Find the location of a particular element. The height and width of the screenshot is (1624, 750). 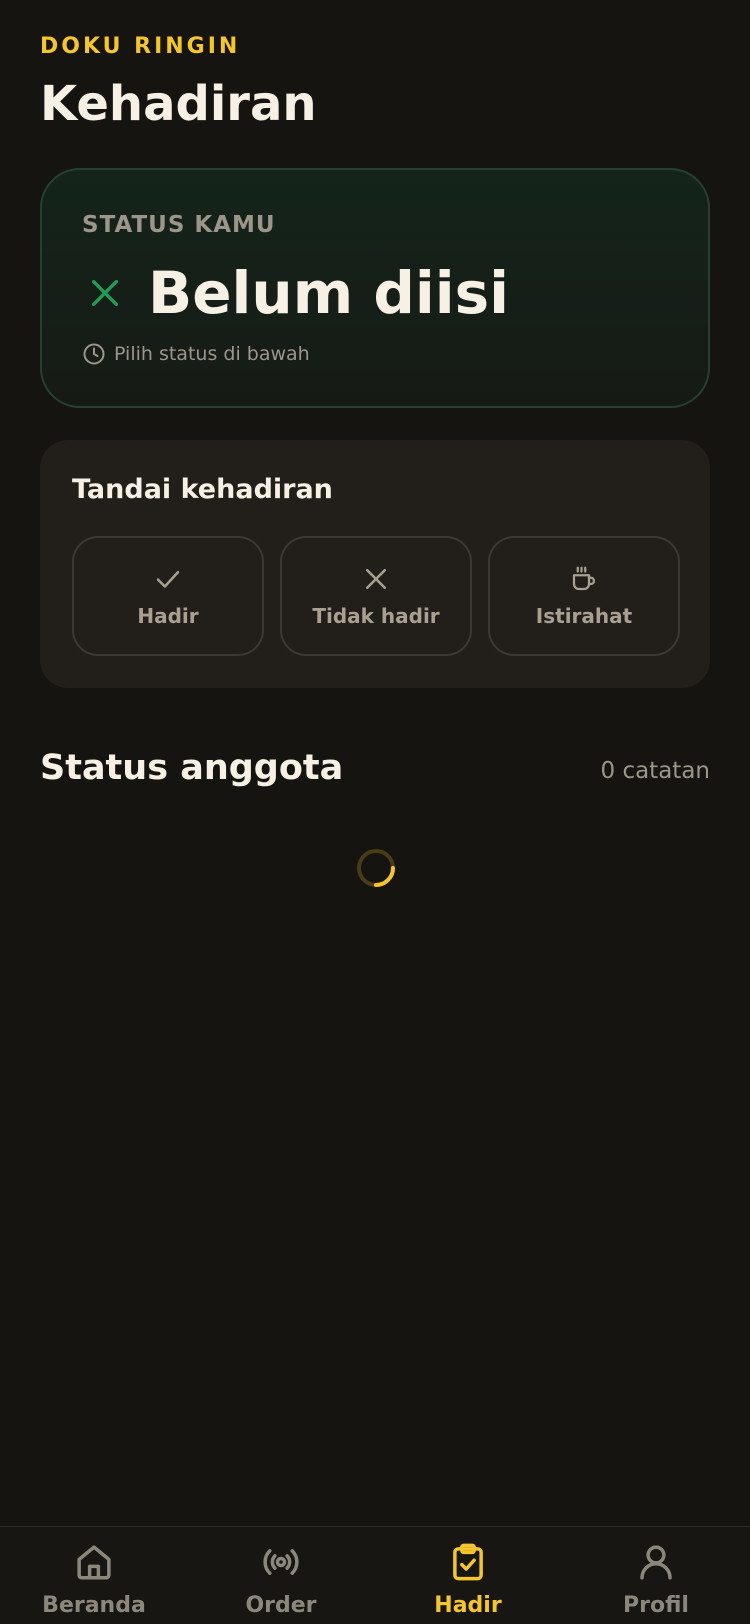

bottom-nav: Beranda Order Hadir Profil is located at coordinates (375, 1575).